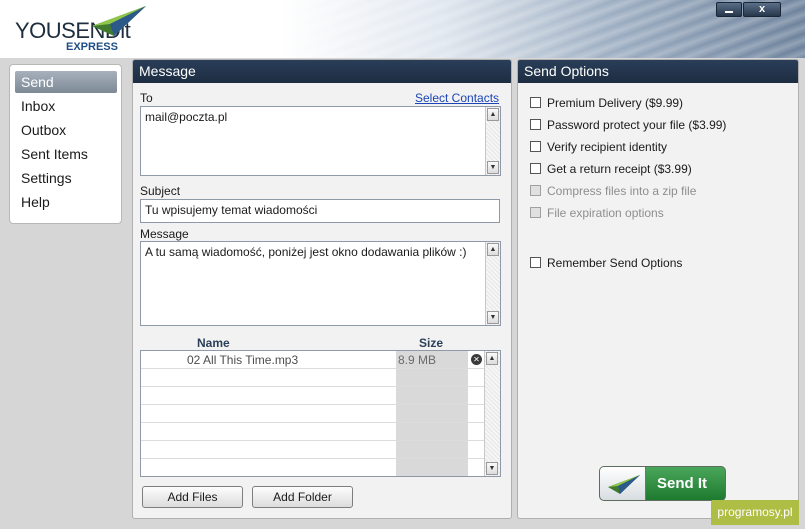 Image resolution: width=805 pixels, height=529 pixels. I want to click on column-header-name: Name, so click(213, 343).